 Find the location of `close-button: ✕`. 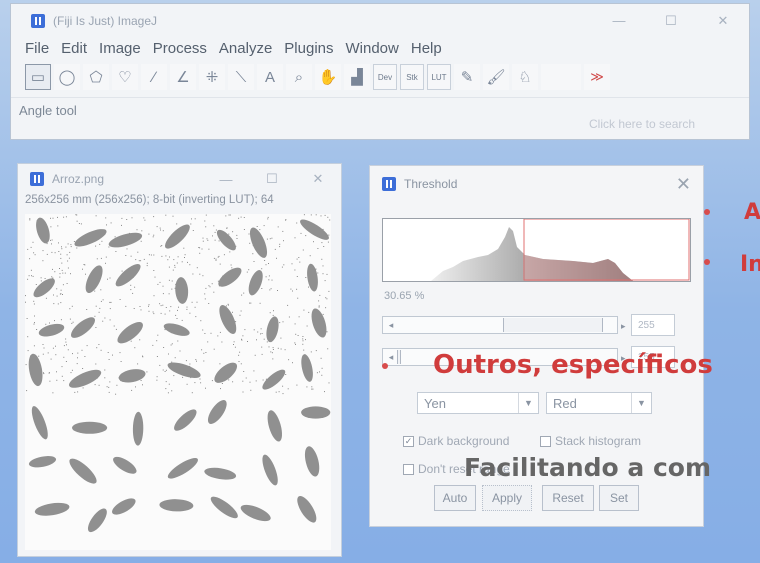

close-button: ✕ is located at coordinates (723, 20).